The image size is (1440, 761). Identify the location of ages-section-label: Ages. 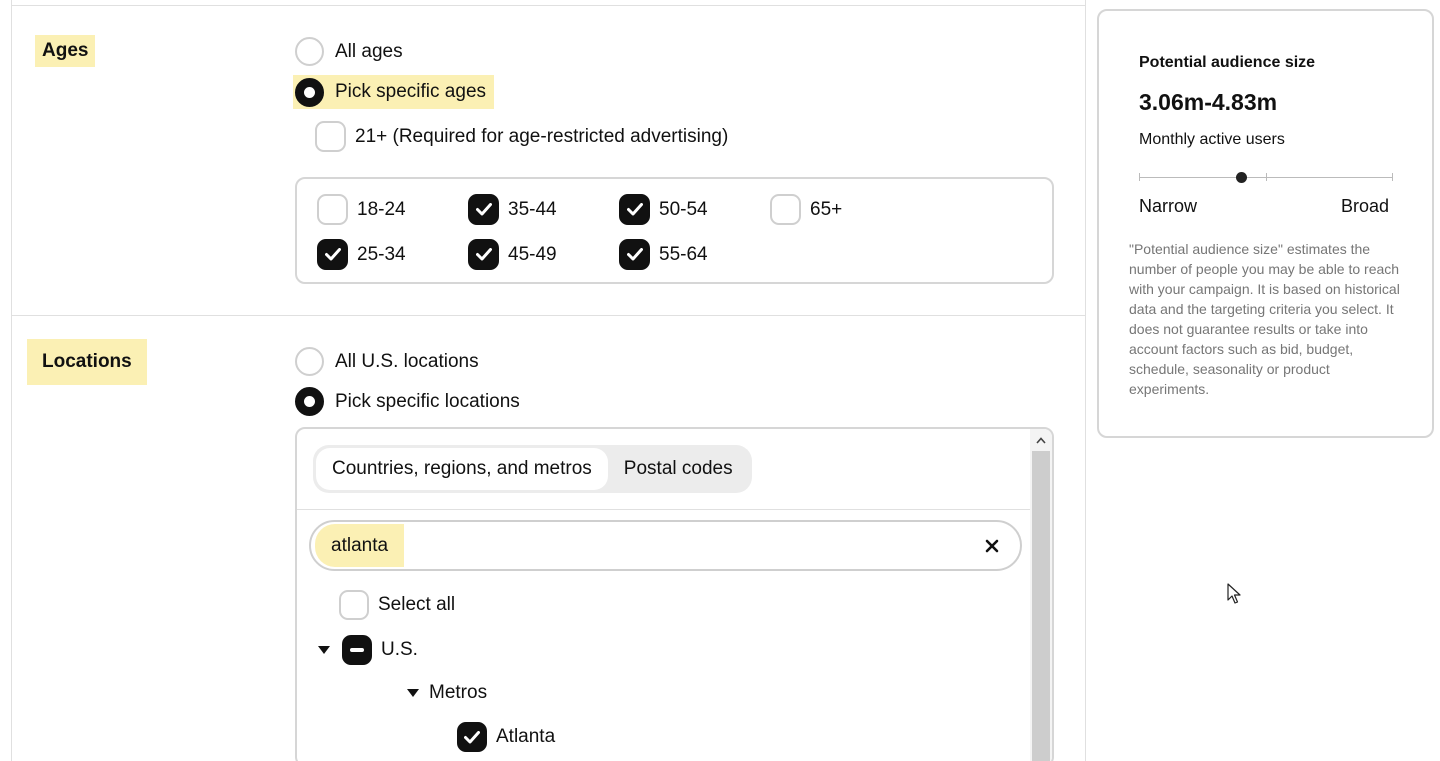
(65, 51).